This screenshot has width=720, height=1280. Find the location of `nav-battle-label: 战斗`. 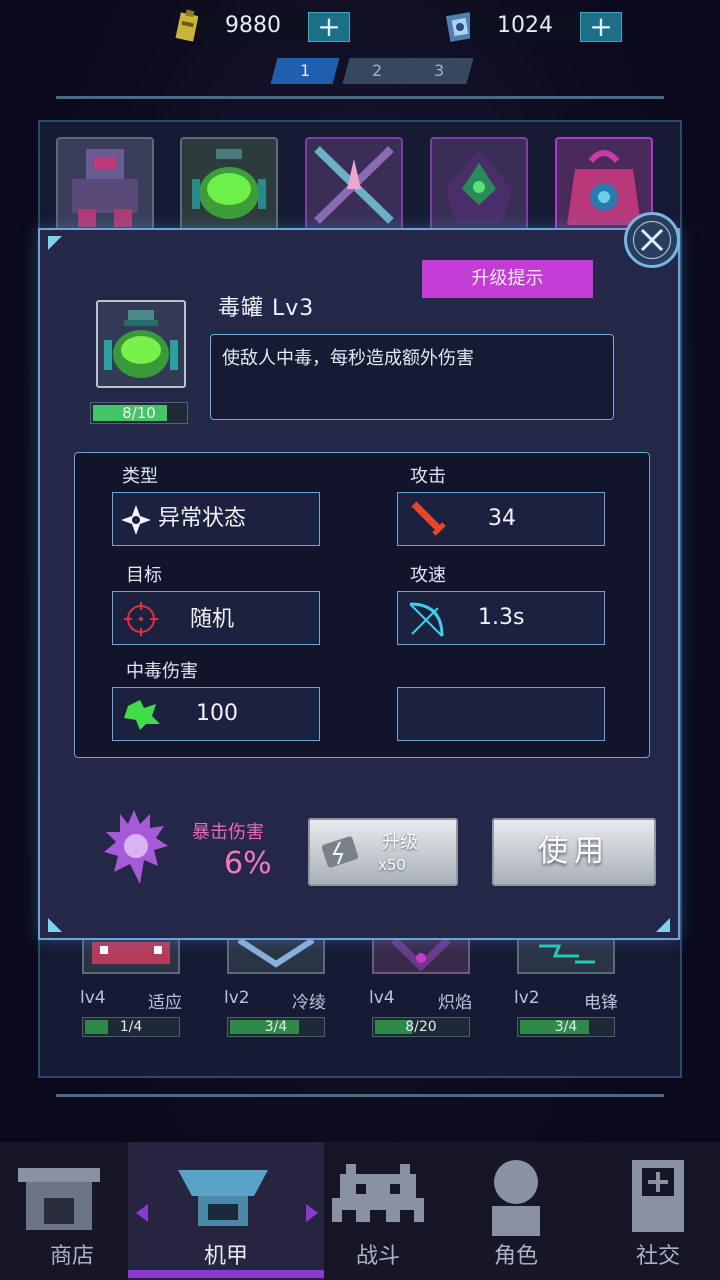

nav-battle-label: 战斗 is located at coordinates (377, 1256).